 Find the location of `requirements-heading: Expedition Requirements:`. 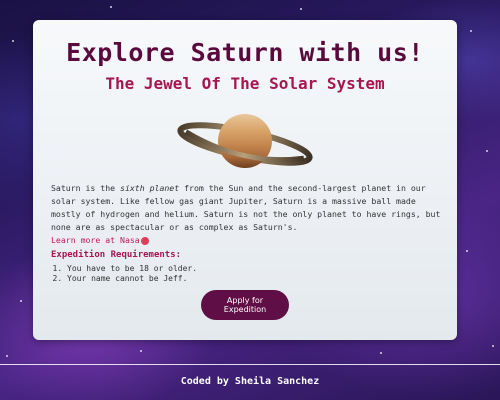

requirements-heading: Expedition Requirements: is located at coordinates (116, 255).